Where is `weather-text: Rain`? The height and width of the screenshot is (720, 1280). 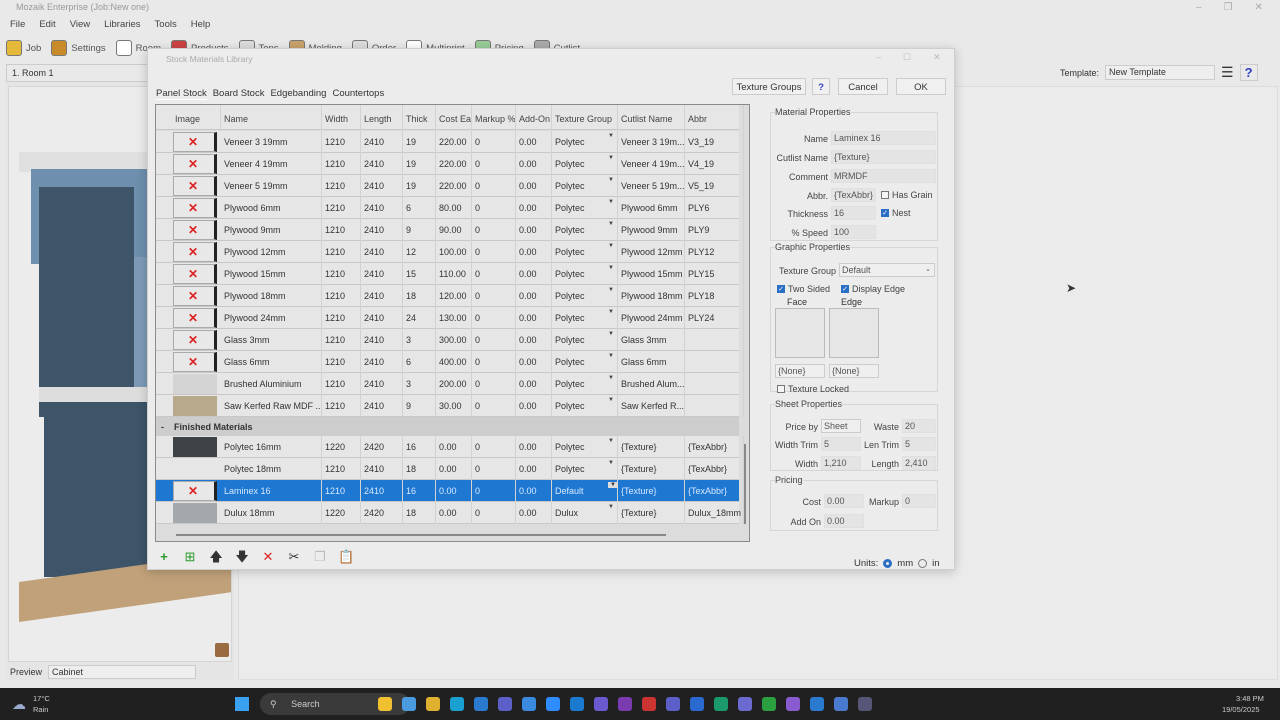
weather-text: Rain is located at coordinates (40, 709).